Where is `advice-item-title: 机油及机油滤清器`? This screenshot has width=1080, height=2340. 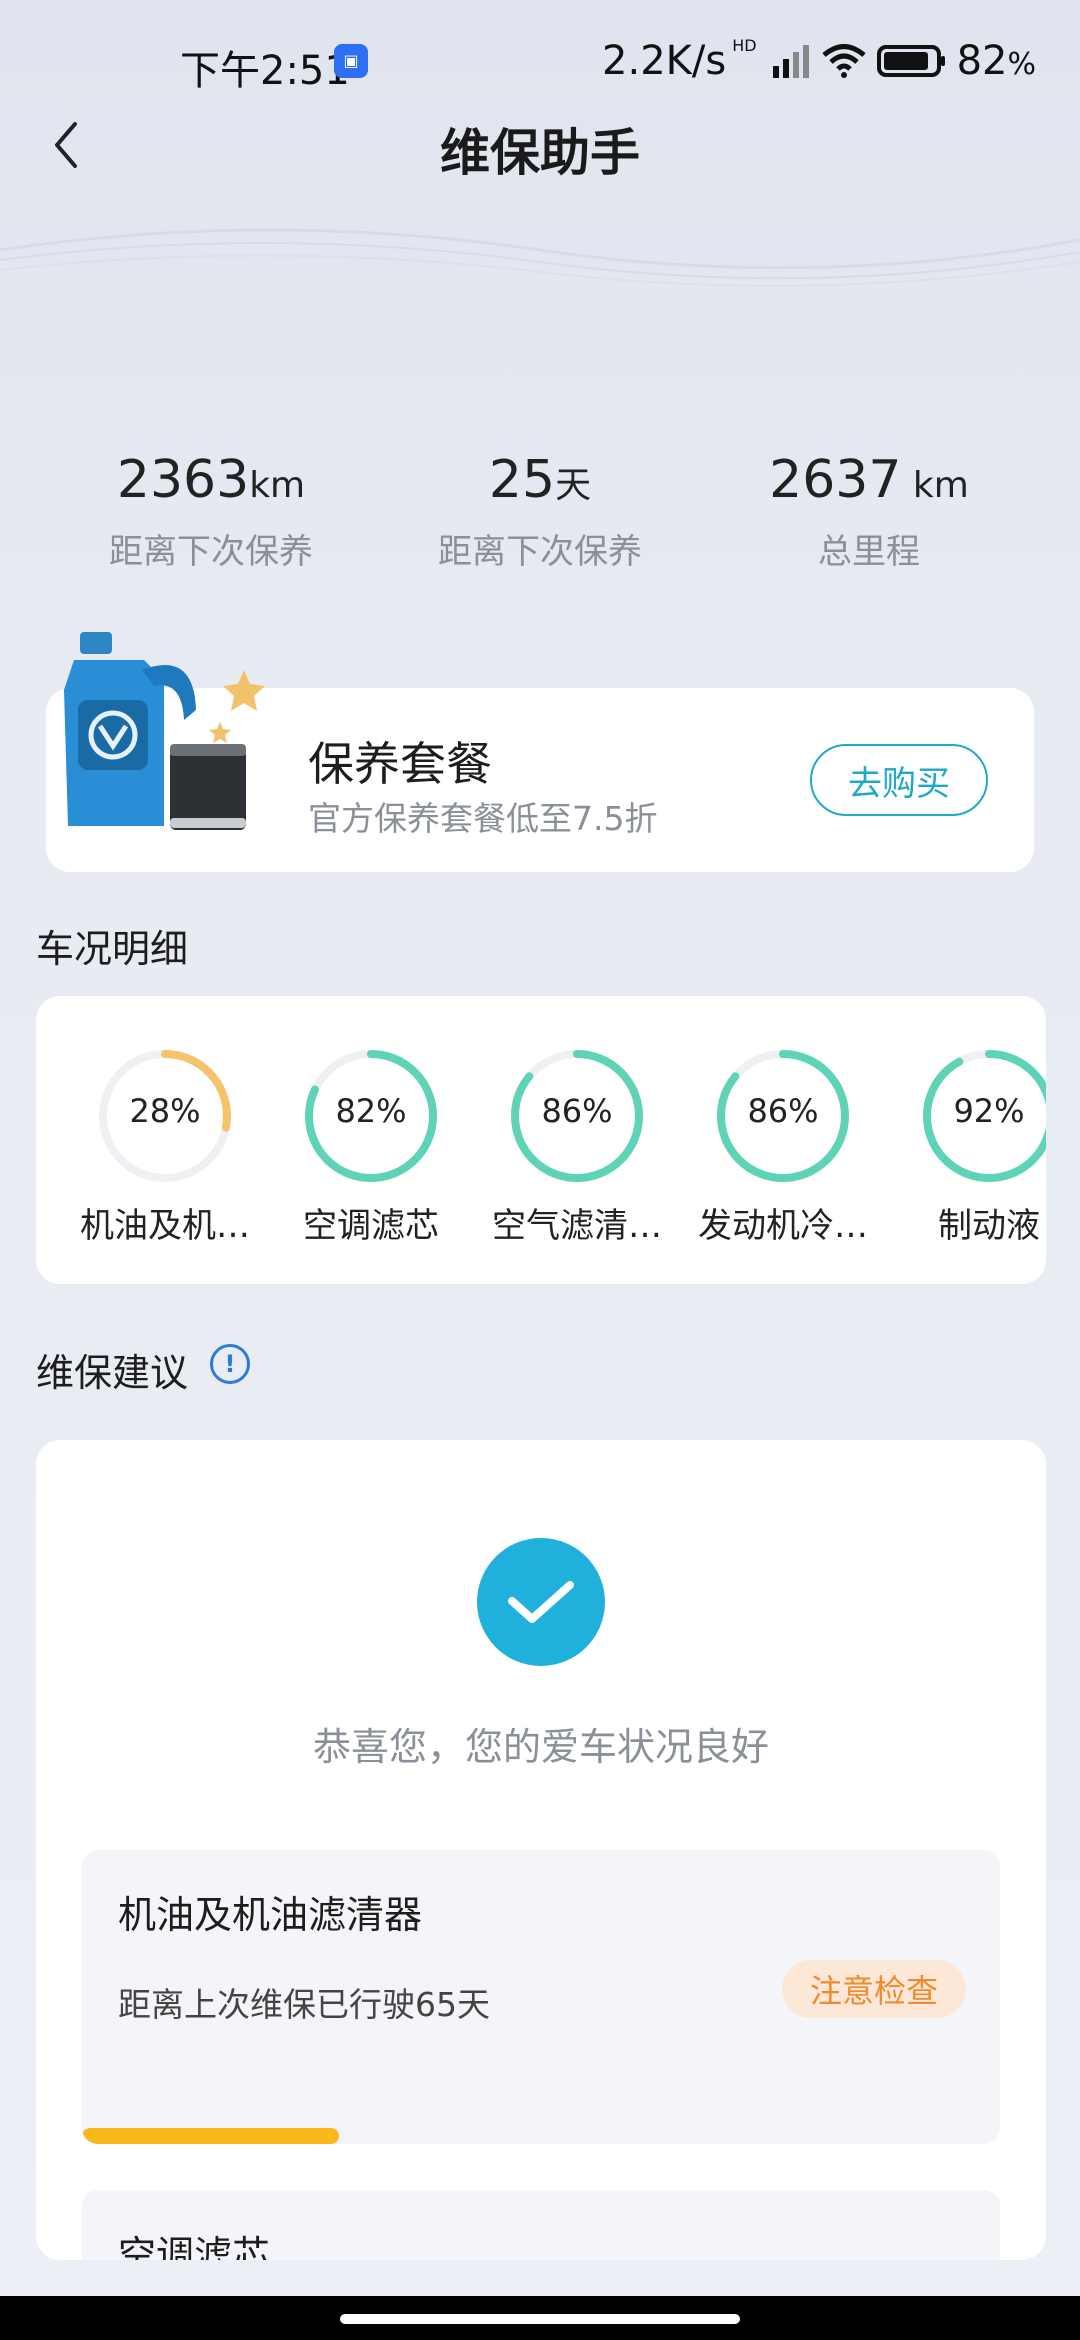 advice-item-title: 机油及机油滤清器 is located at coordinates (270, 1915).